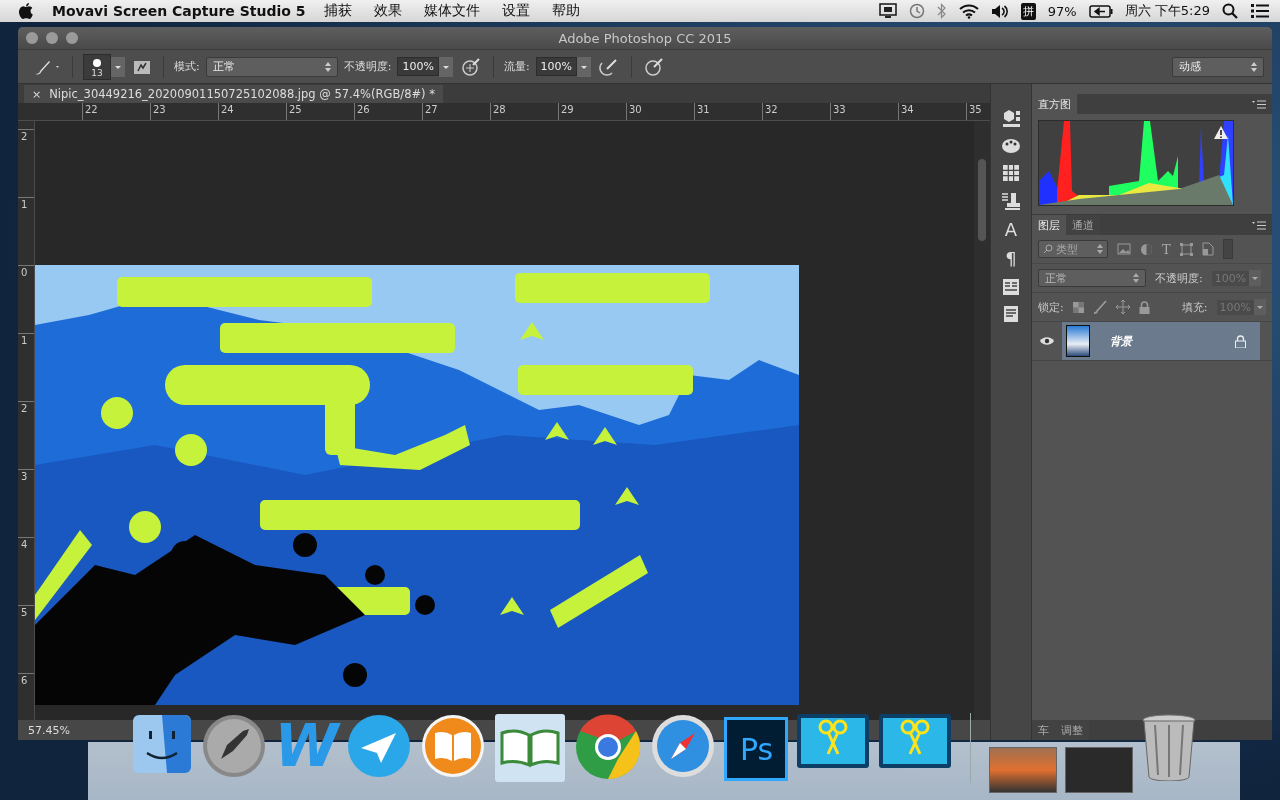 The width and height of the screenshot is (1280, 800). What do you see at coordinates (592, 111) in the screenshot?
I see `ruler-number: 29` at bounding box center [592, 111].